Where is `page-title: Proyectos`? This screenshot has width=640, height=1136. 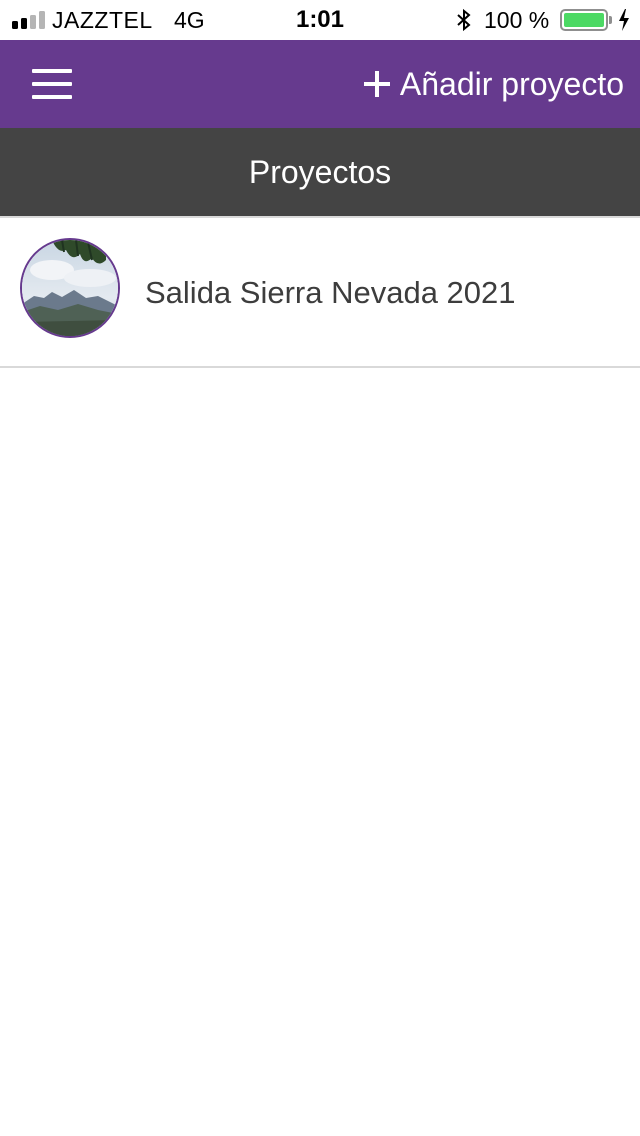 page-title: Proyectos is located at coordinates (320, 171).